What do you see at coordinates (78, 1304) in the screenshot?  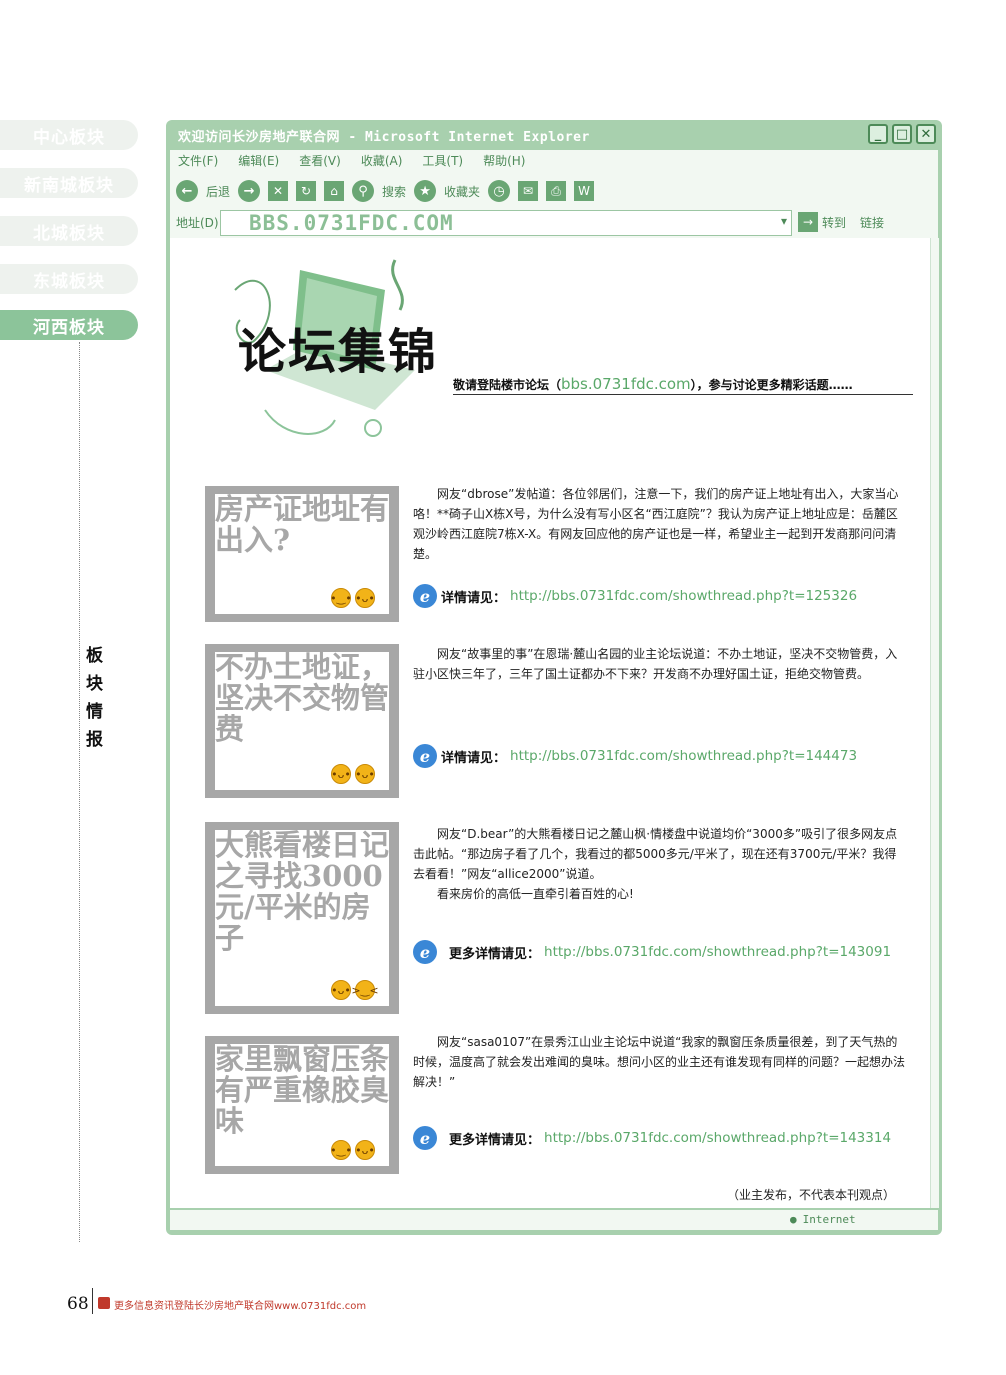 I see `page-number: 68` at bounding box center [78, 1304].